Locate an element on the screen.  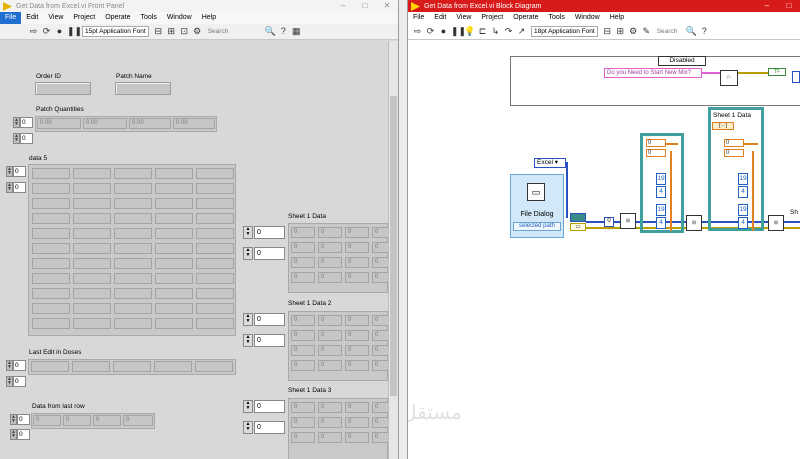
resize-icon: ⊡ is located at coordinates (184, 31).